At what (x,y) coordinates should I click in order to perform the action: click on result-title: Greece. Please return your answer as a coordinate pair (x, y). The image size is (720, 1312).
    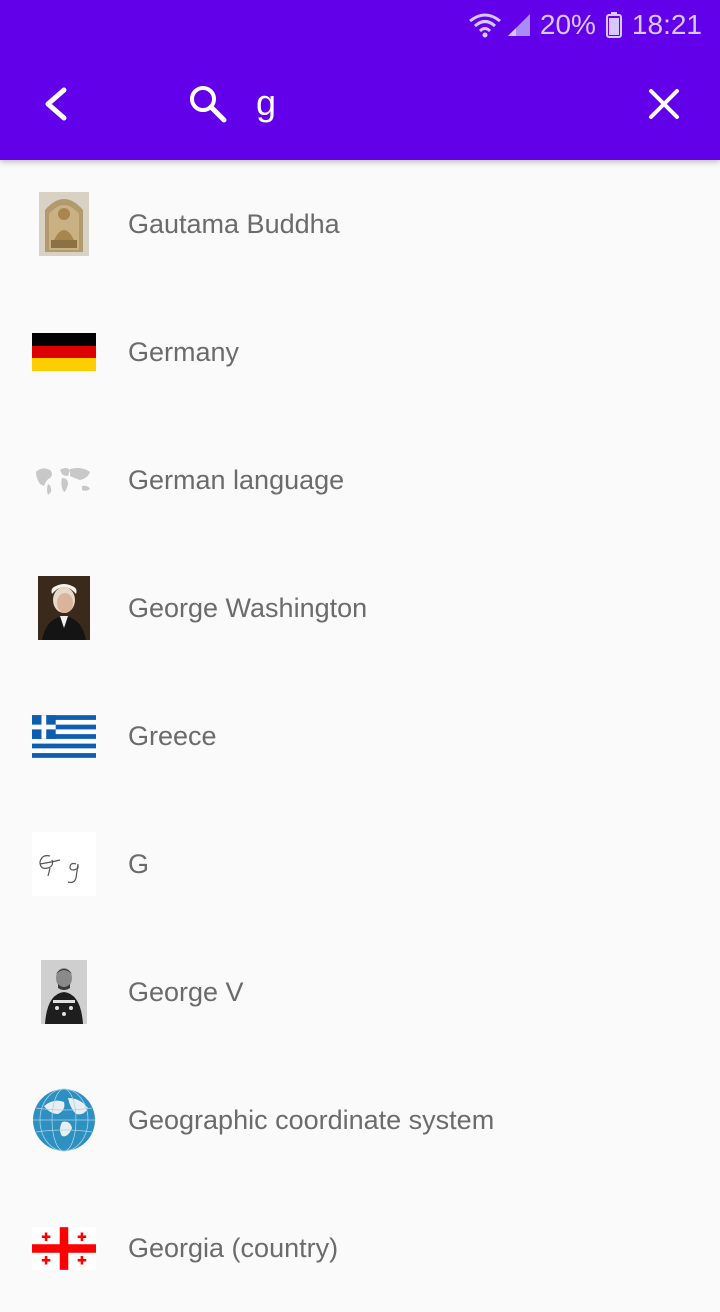
    Looking at the image, I should click on (172, 735).